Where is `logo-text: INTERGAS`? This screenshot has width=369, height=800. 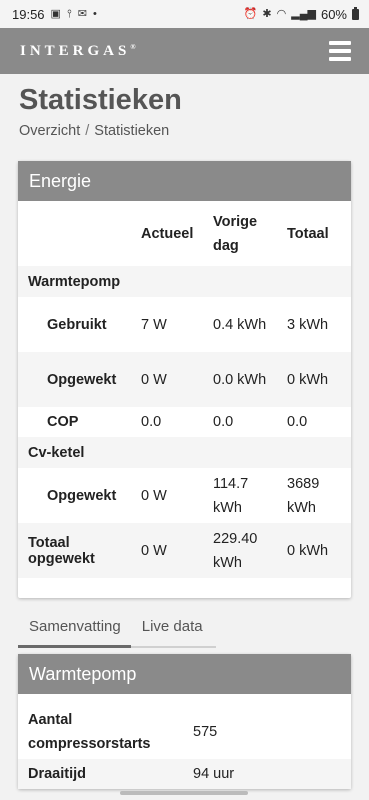 logo-text: INTERGAS is located at coordinates (75, 50).